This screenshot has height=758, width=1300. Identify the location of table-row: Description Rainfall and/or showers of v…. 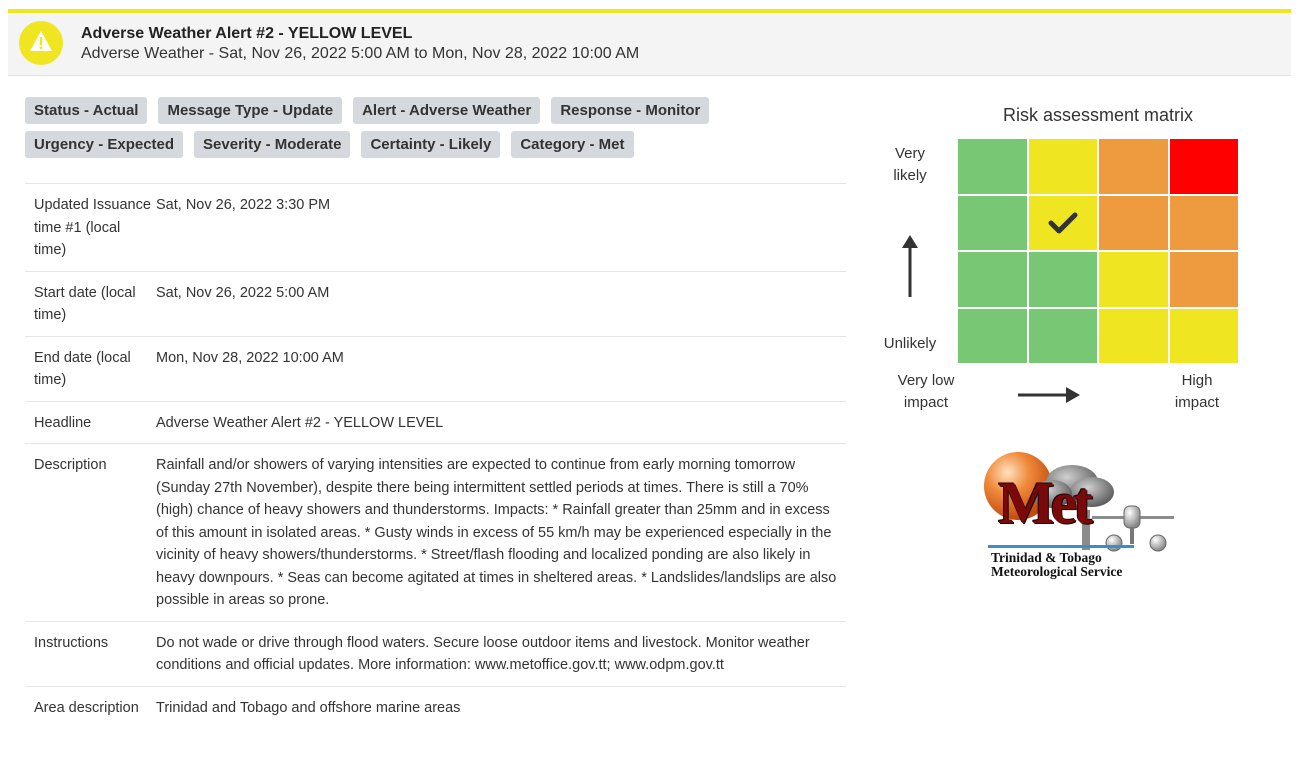
(435, 533).